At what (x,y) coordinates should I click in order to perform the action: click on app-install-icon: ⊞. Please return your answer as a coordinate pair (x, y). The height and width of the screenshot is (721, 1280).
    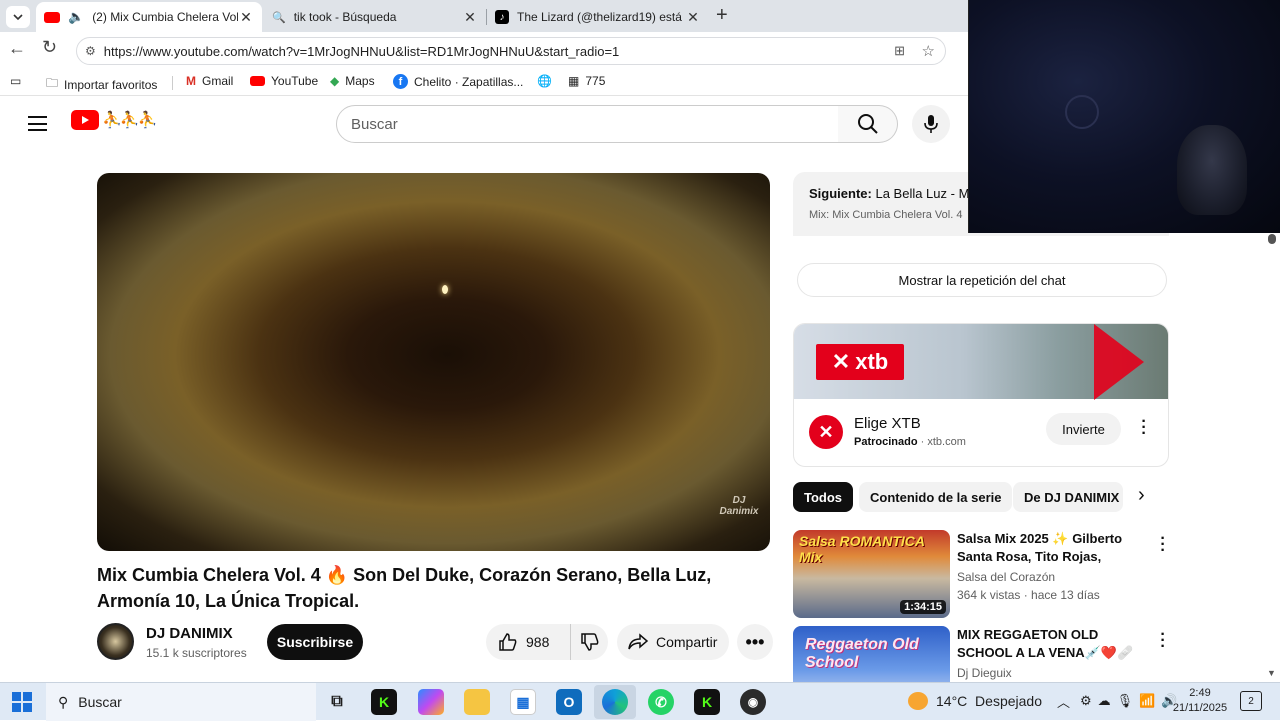
    Looking at the image, I should click on (899, 51).